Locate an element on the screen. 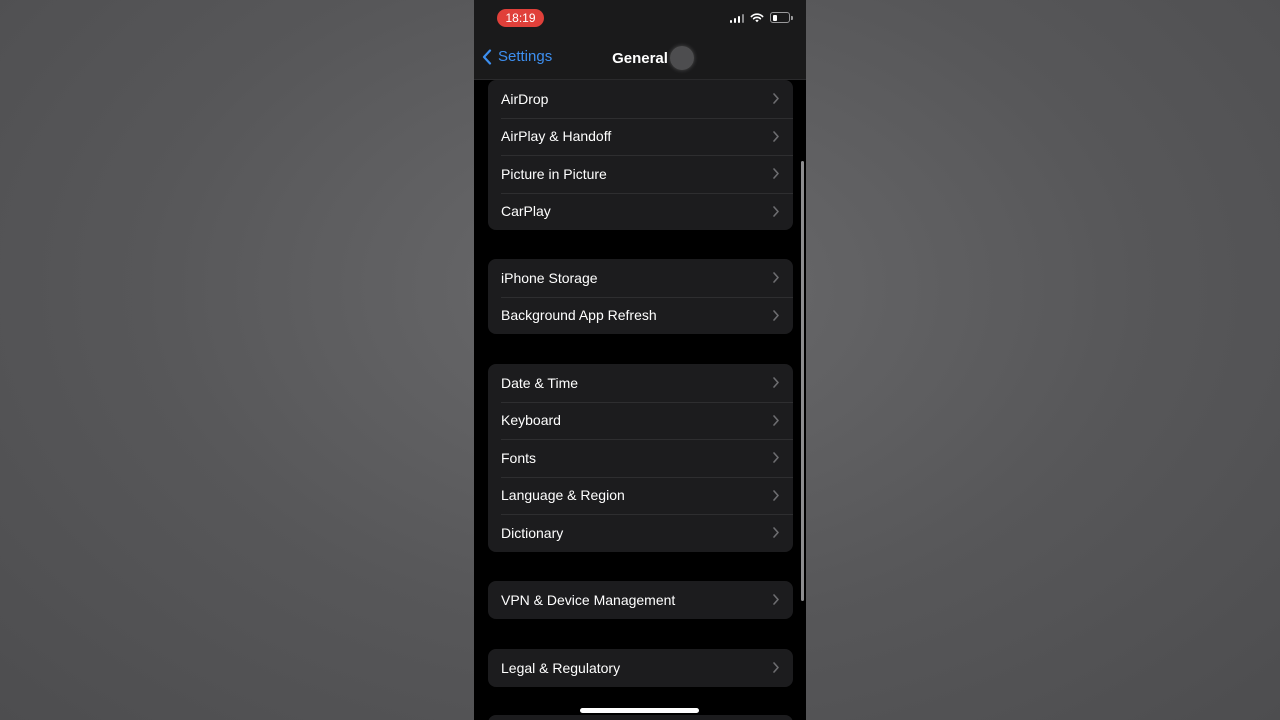 The image size is (1280, 720). list-item-vpn-device-management: VPN & Device Management is located at coordinates (640, 600).